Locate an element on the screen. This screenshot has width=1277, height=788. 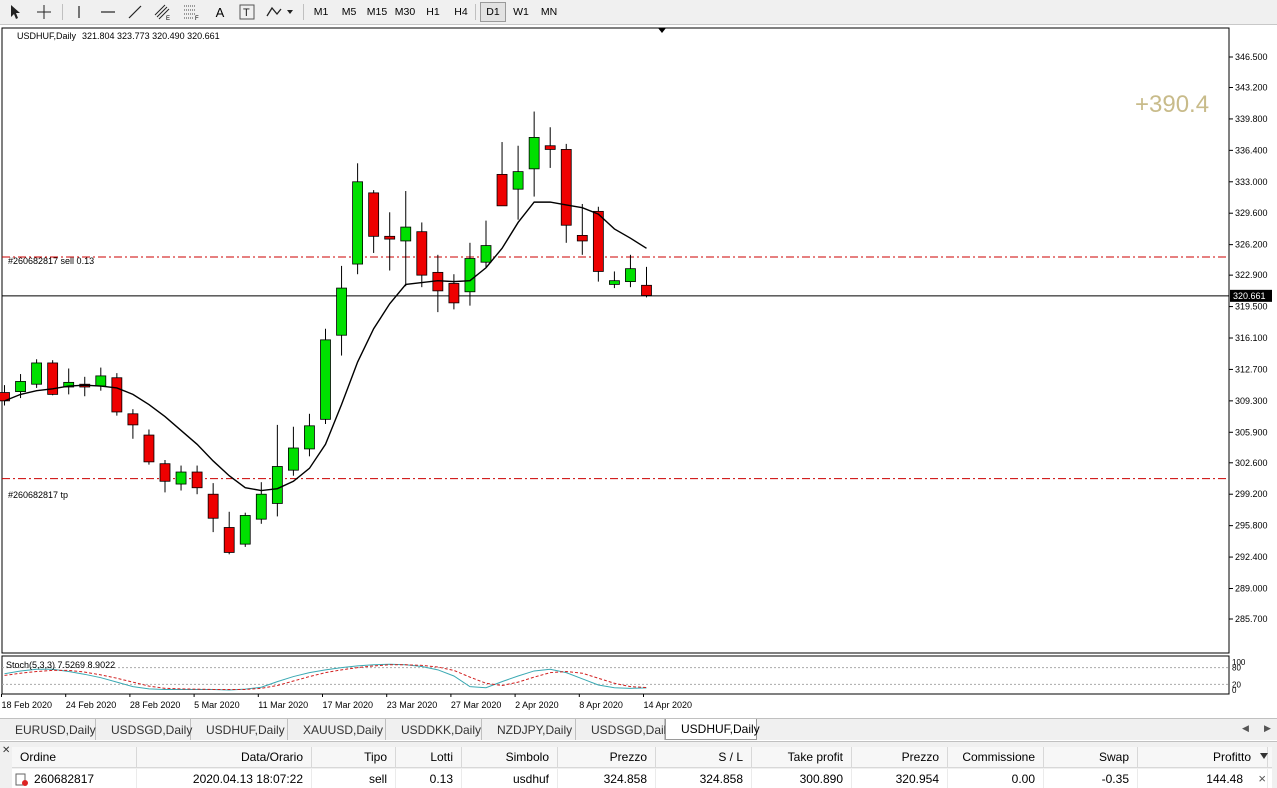
tab-scroll-left-icon: ◀ is located at coordinates (1245, 728).